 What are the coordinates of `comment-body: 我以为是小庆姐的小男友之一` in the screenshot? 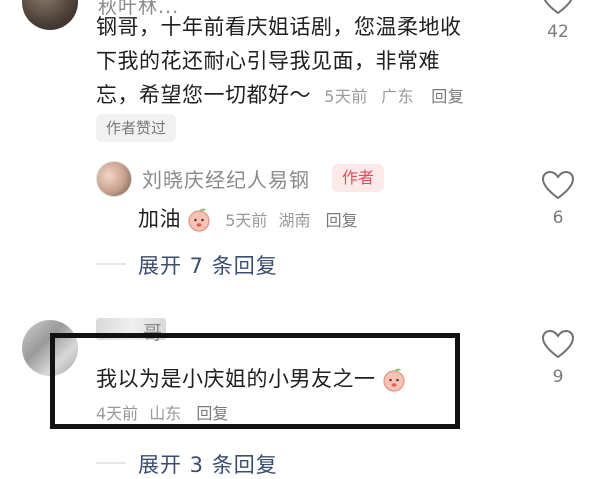 It's located at (251, 379).